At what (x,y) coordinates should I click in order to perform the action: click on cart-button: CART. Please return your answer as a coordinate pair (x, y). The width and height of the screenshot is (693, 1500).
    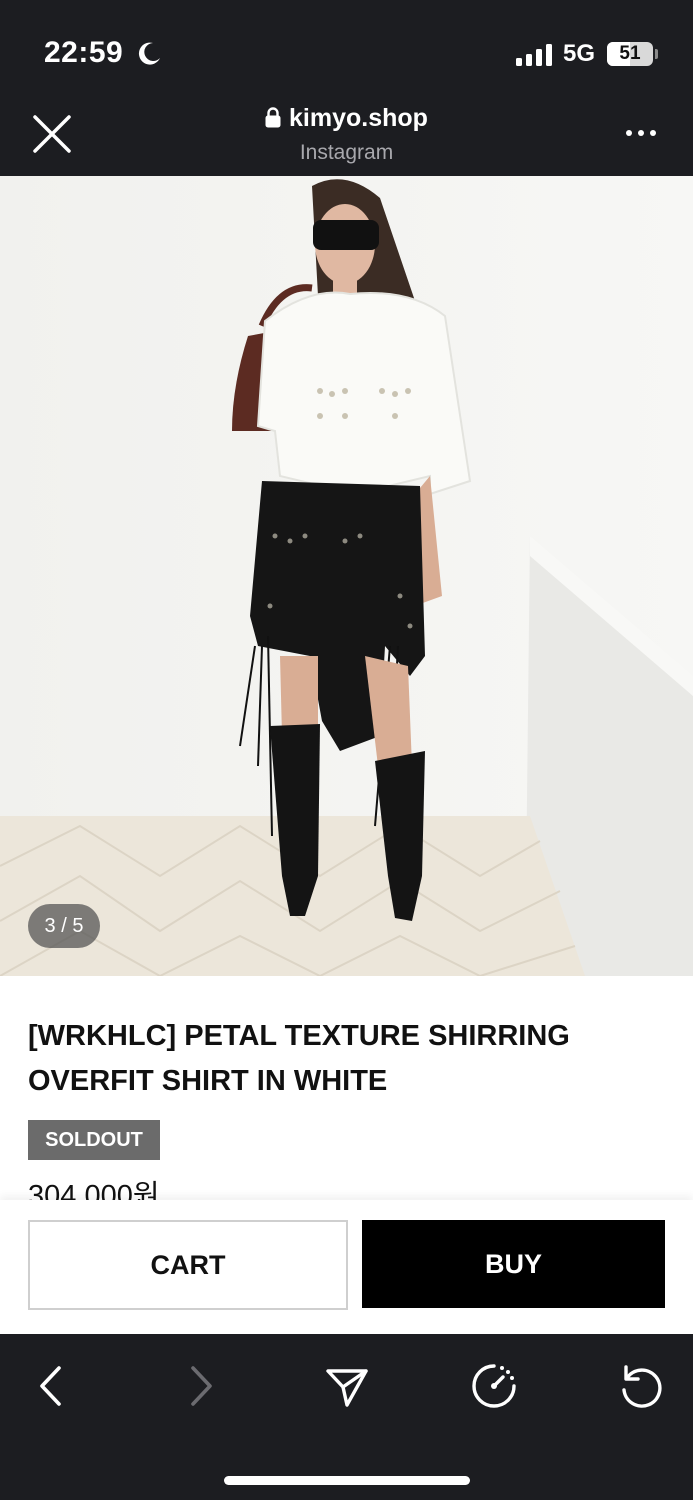
    Looking at the image, I should click on (188, 1265).